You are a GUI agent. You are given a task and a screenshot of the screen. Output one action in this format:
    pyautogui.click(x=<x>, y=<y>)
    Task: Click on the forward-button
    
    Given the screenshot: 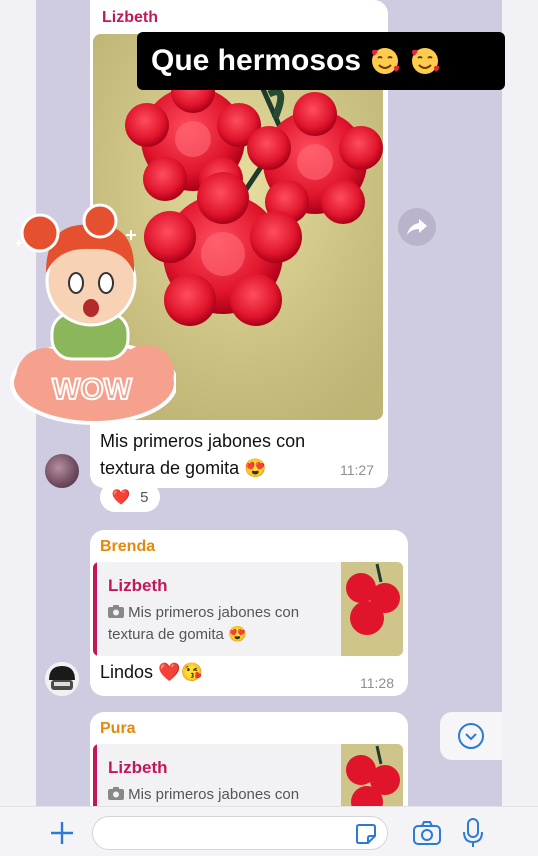 What is the action you would take?
    pyautogui.click(x=417, y=227)
    